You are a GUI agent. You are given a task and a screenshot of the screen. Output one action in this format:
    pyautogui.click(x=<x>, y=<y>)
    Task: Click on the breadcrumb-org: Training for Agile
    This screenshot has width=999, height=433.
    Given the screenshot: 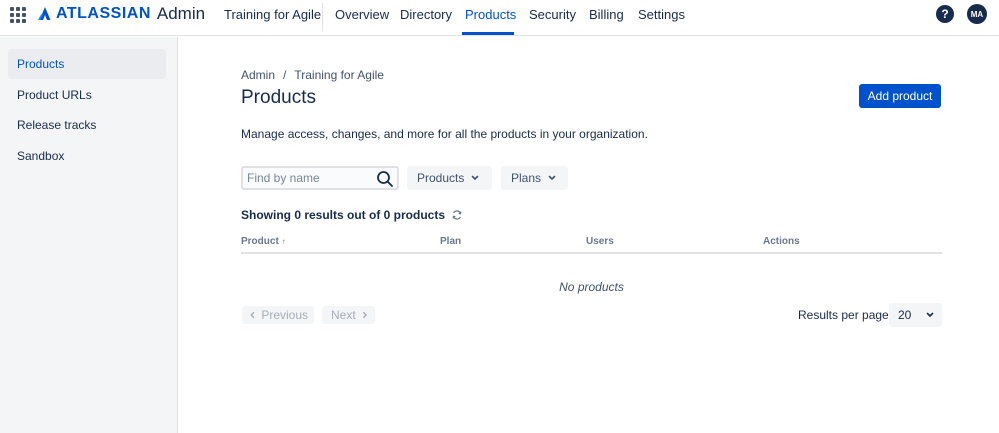 What is the action you would take?
    pyautogui.click(x=339, y=75)
    